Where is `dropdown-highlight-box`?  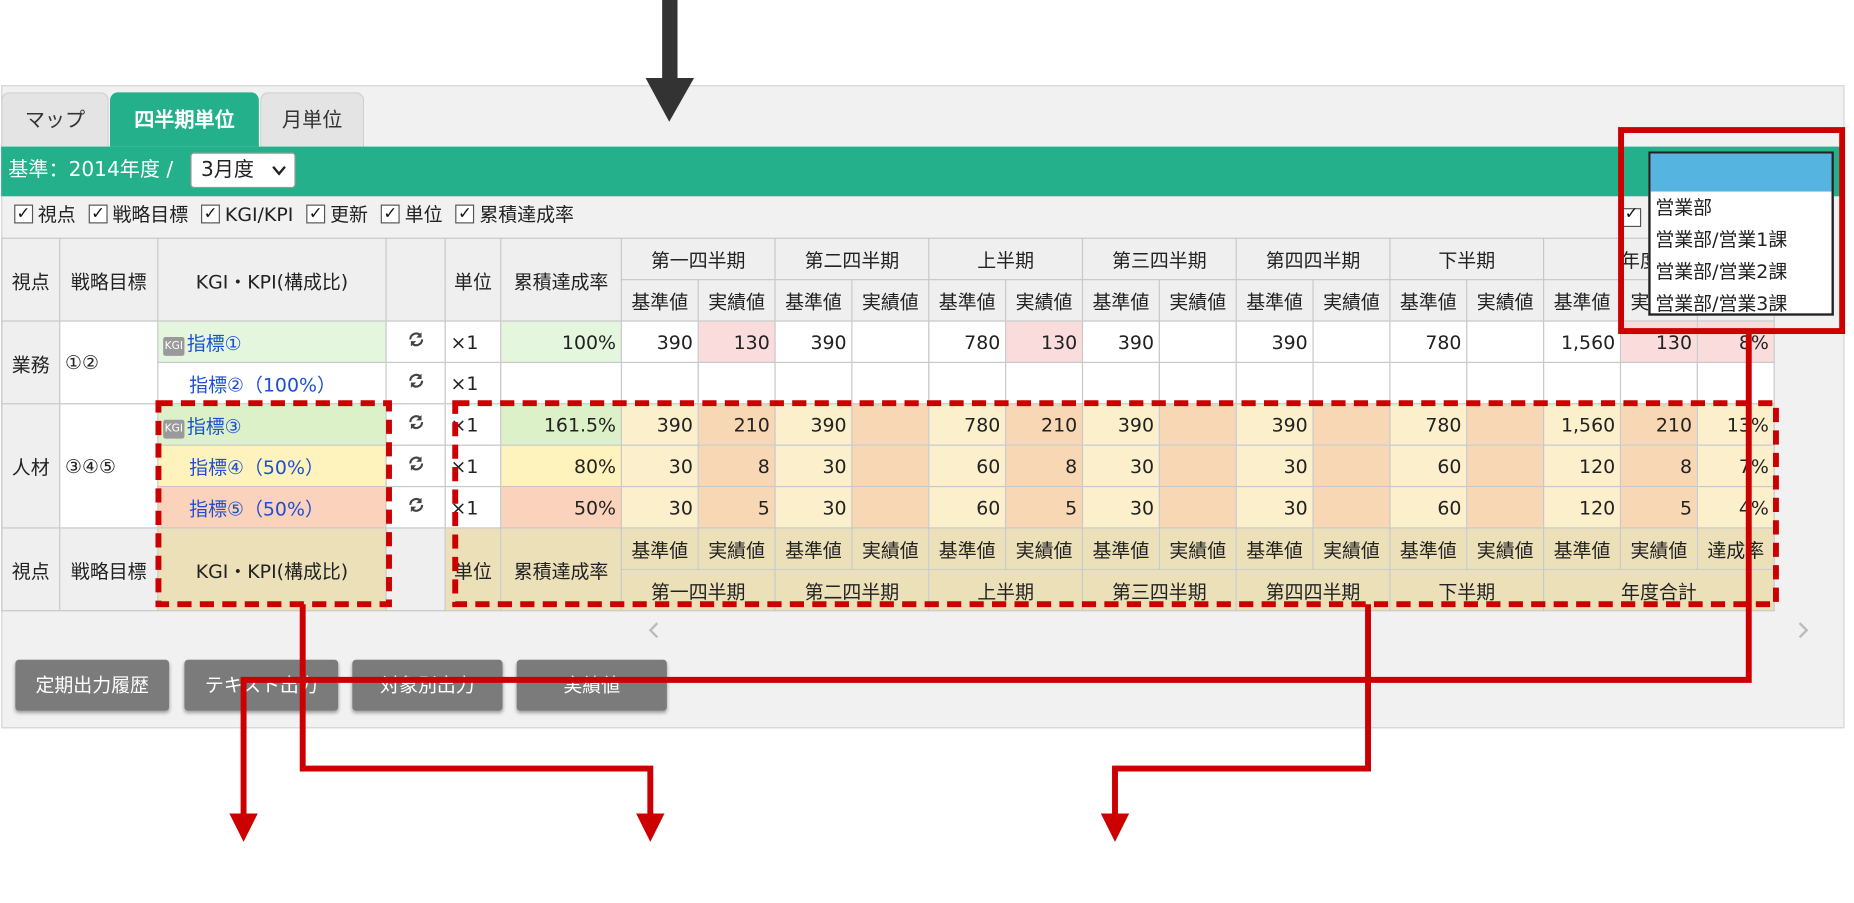
dropdown-highlight-box is located at coordinates (1732, 231).